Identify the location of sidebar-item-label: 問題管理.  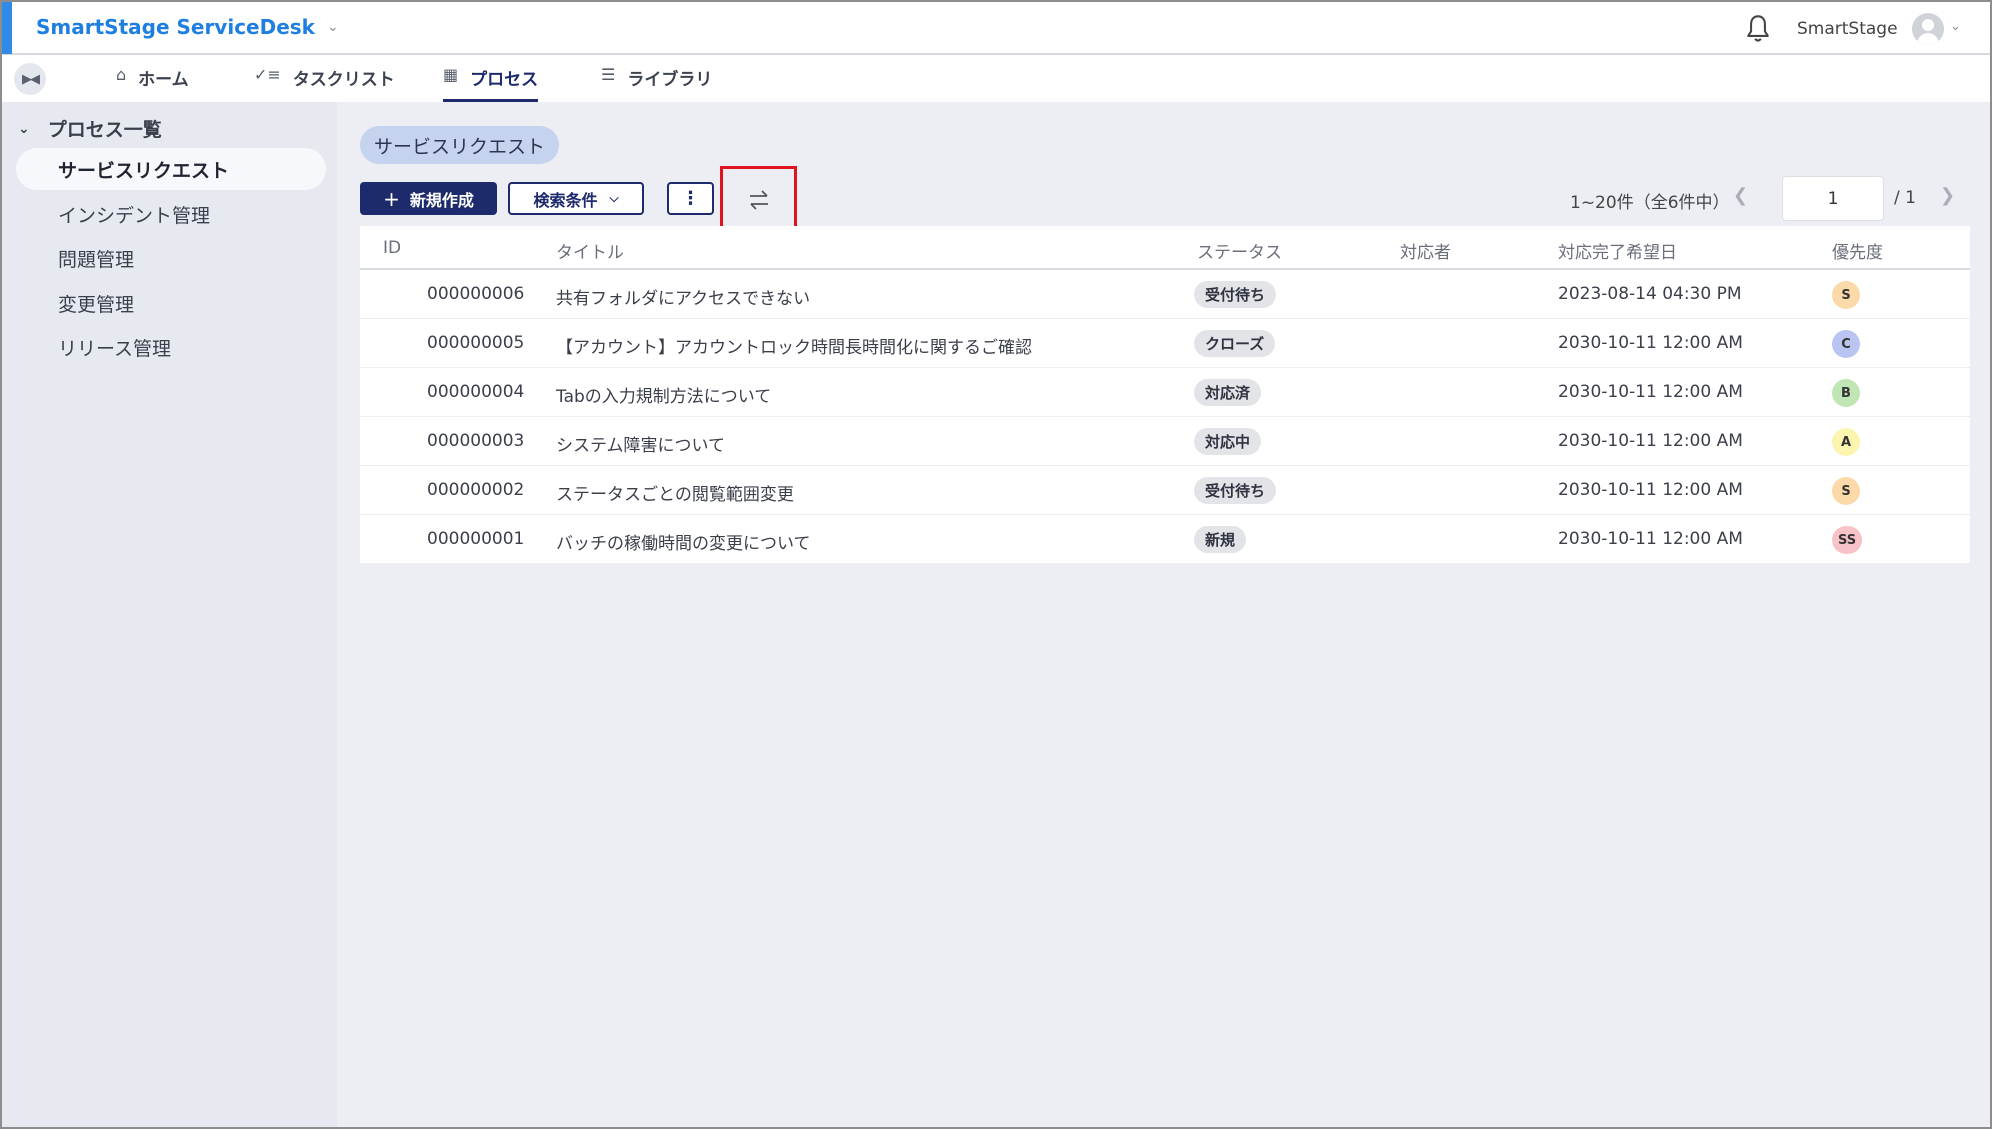
(96, 259).